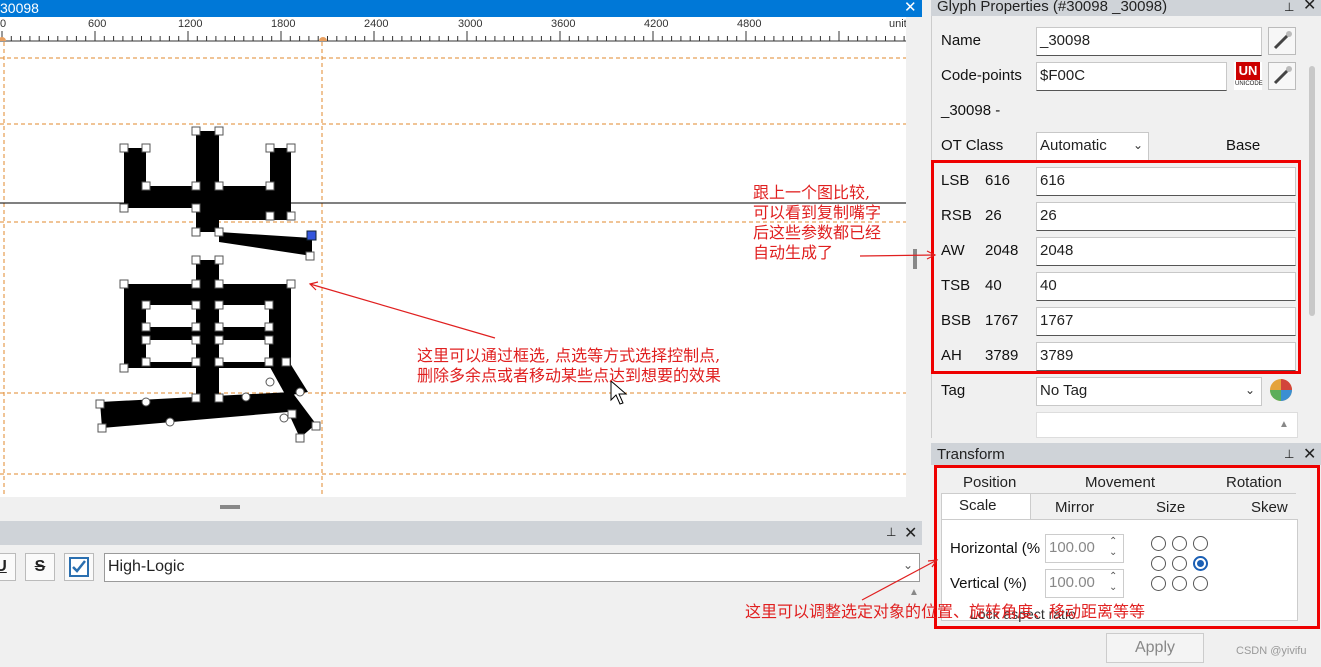  Describe the element at coordinates (461, 36) in the screenshot. I see `ruler-ticks` at that location.